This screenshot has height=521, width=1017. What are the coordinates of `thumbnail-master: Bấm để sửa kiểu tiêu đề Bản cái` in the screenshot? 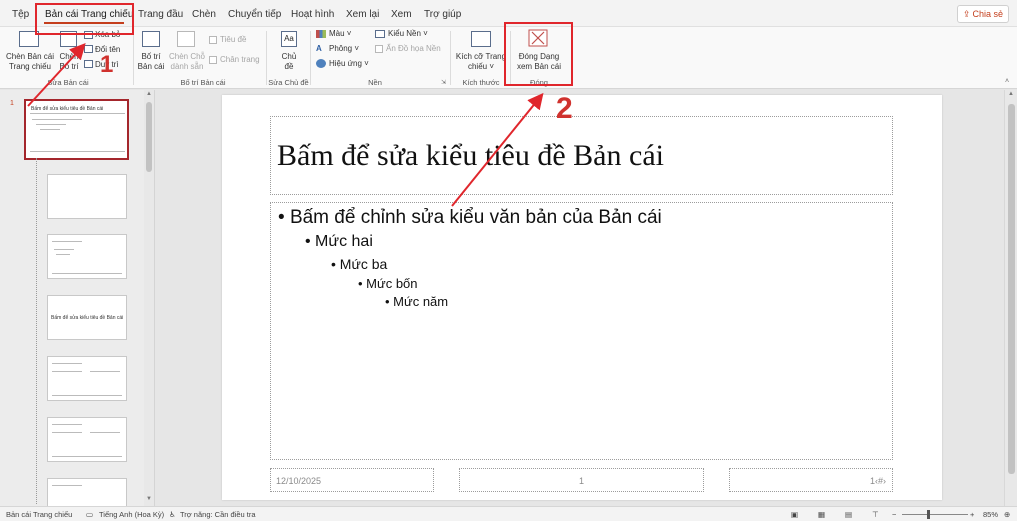 It's located at (76, 129).